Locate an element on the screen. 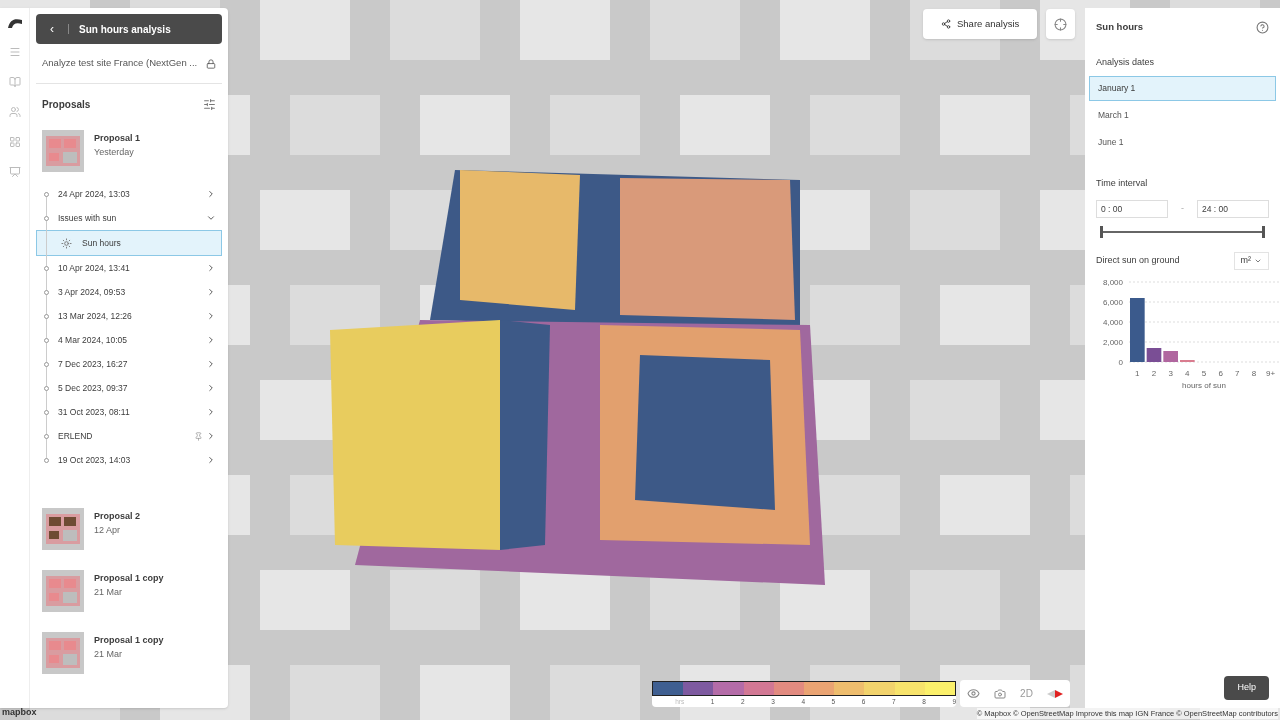  proposal-date: Yesterday is located at coordinates (114, 152).